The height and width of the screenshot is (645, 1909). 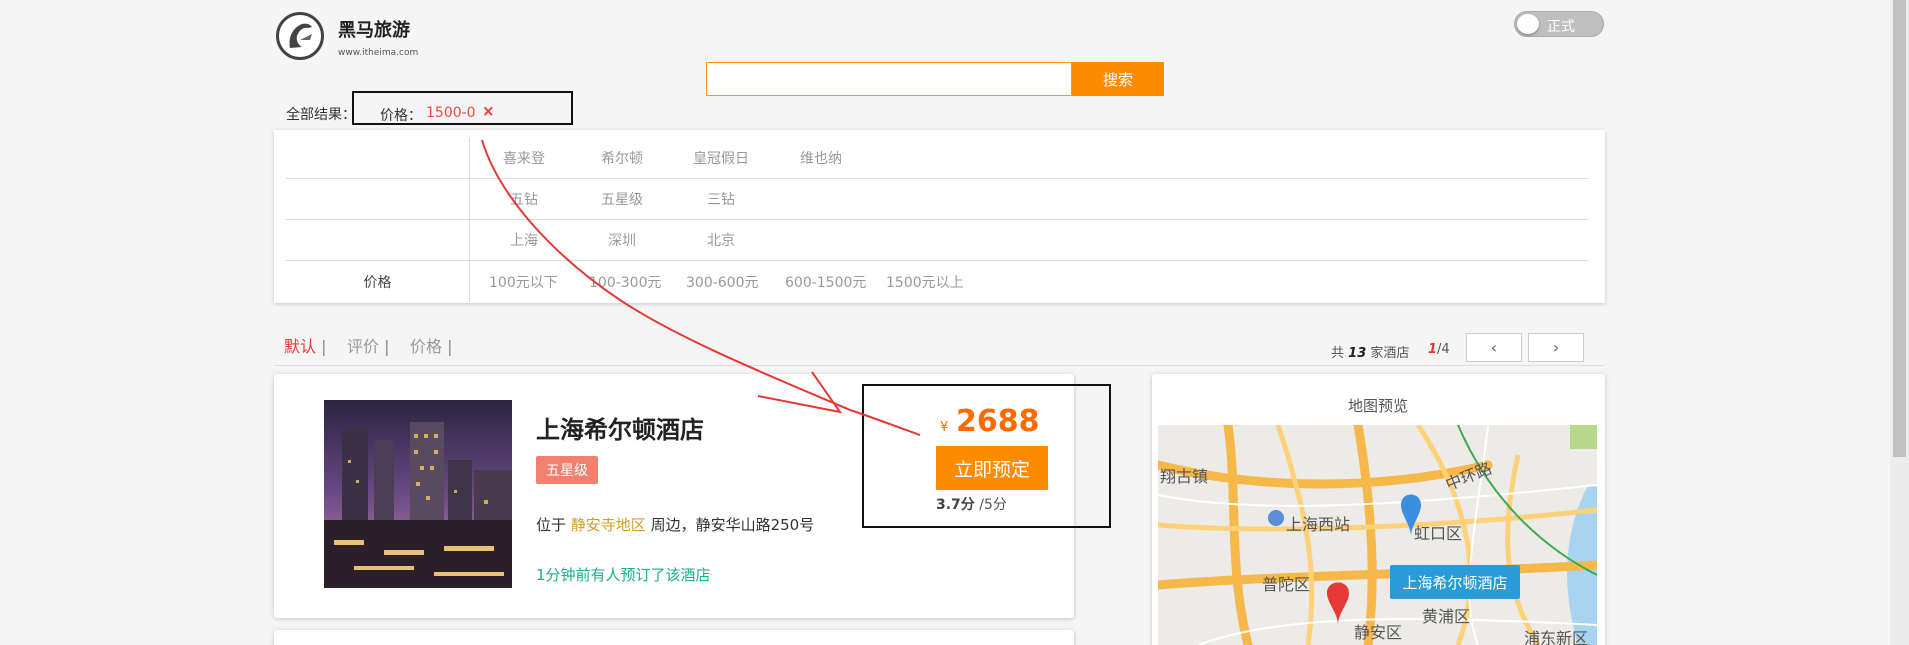 What do you see at coordinates (567, 470) in the screenshot?
I see `star-badge: 五星级` at bounding box center [567, 470].